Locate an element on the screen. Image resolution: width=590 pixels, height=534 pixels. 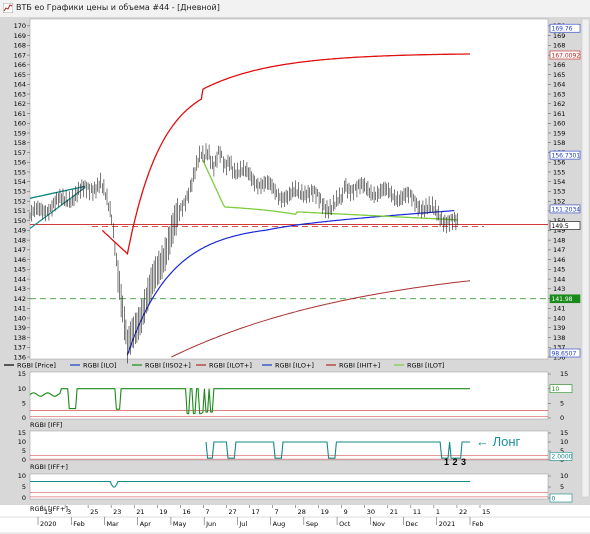
price-tick-label-left: 149 is located at coordinates (20, 231).